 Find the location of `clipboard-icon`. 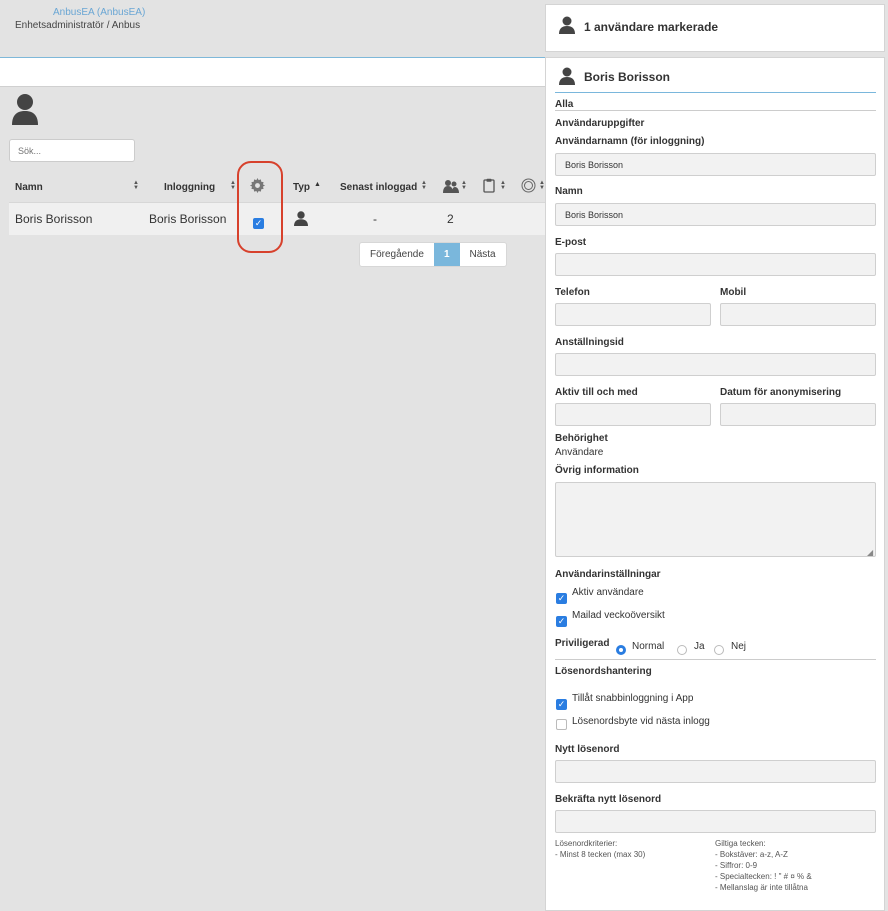

clipboard-icon is located at coordinates (489, 185).